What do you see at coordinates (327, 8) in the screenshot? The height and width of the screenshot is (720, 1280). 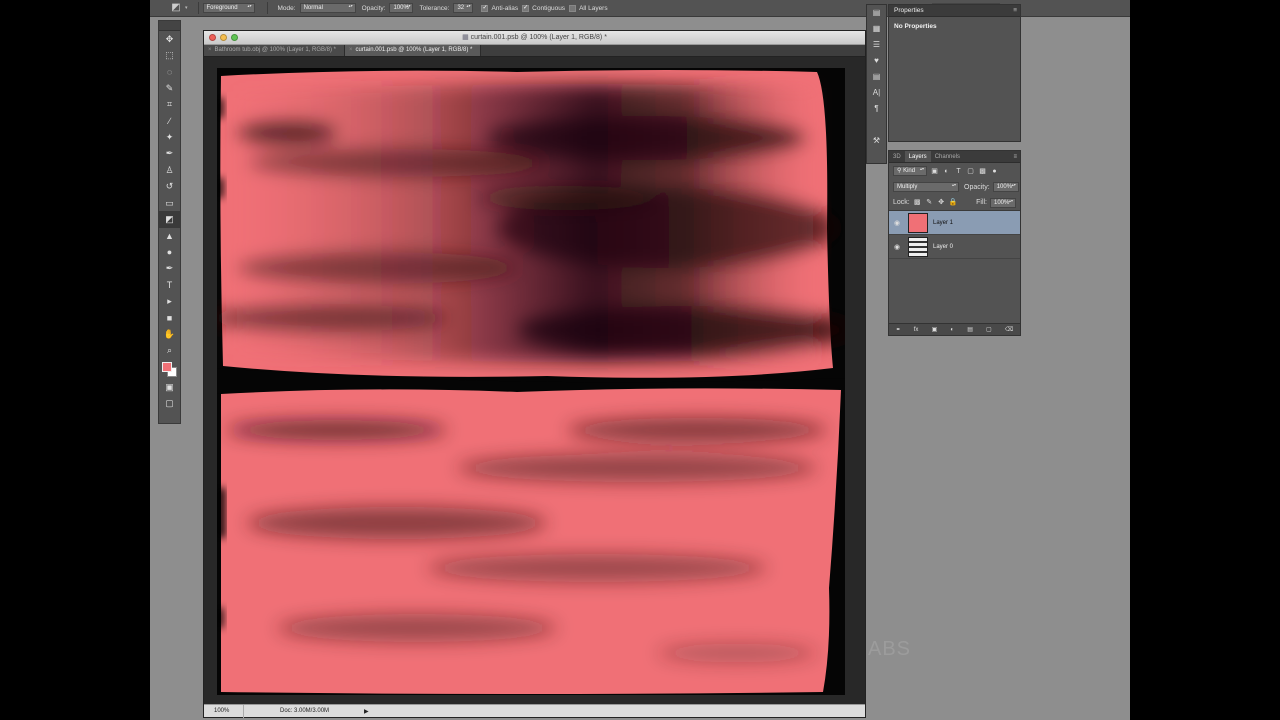 I see `mode-dropdown: Normal` at bounding box center [327, 8].